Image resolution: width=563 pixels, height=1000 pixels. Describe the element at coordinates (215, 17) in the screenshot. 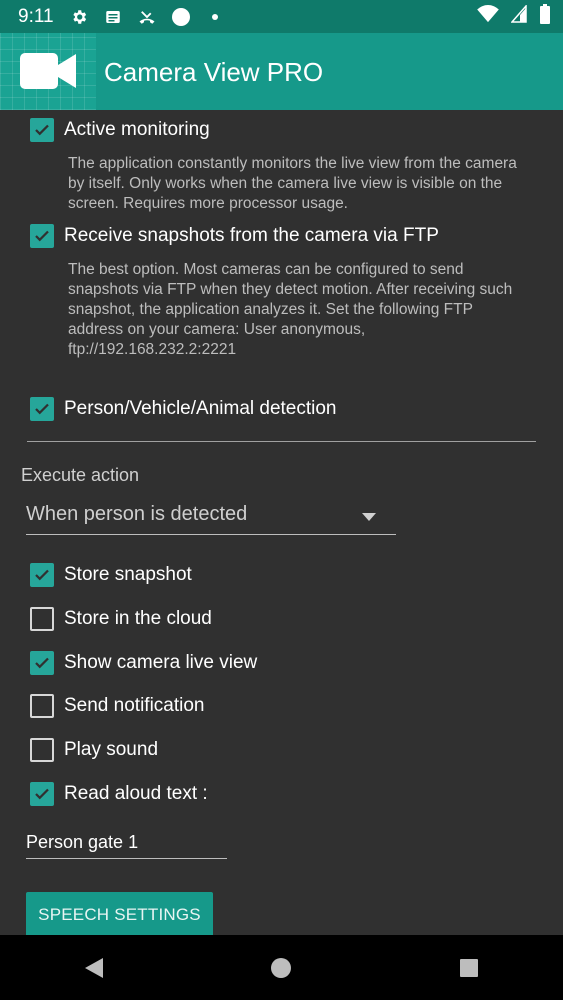

I see `dot-icon` at that location.